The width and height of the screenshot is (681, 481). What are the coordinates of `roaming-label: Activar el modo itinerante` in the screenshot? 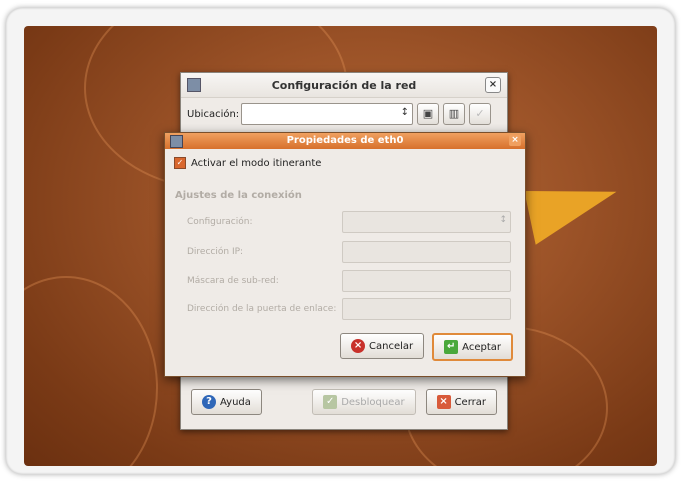 It's located at (256, 163).